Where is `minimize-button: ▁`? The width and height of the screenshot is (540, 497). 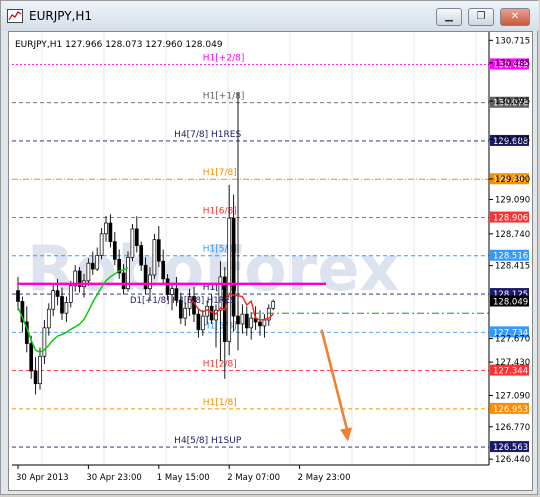 minimize-button: ▁ is located at coordinates (449, 17).